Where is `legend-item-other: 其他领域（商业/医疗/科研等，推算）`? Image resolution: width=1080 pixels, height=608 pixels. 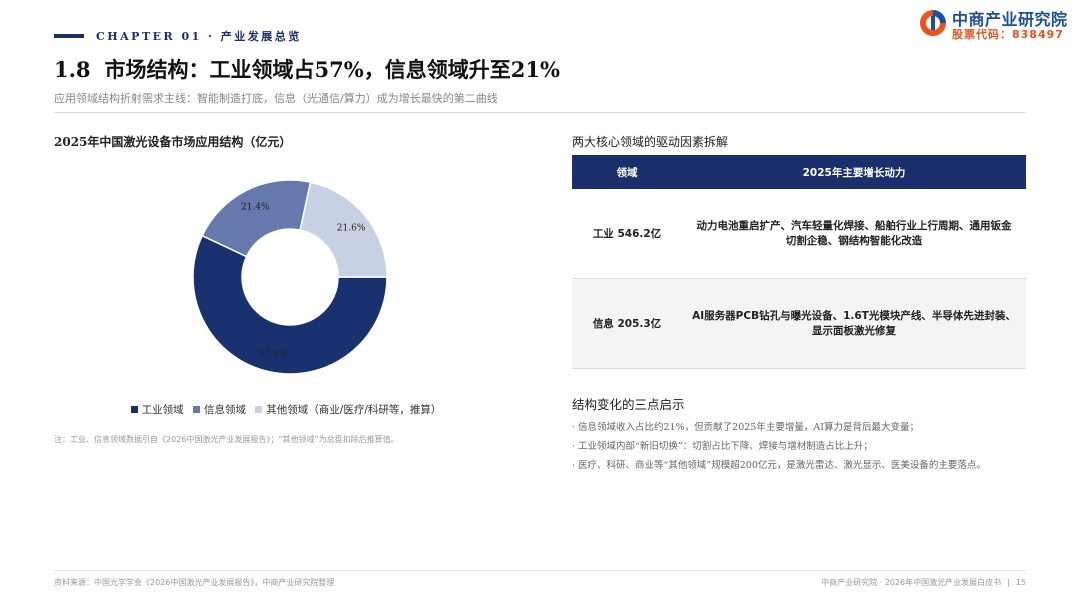
legend-item-other: 其他领域（商业/医疗/科研等，推算） is located at coordinates (348, 410).